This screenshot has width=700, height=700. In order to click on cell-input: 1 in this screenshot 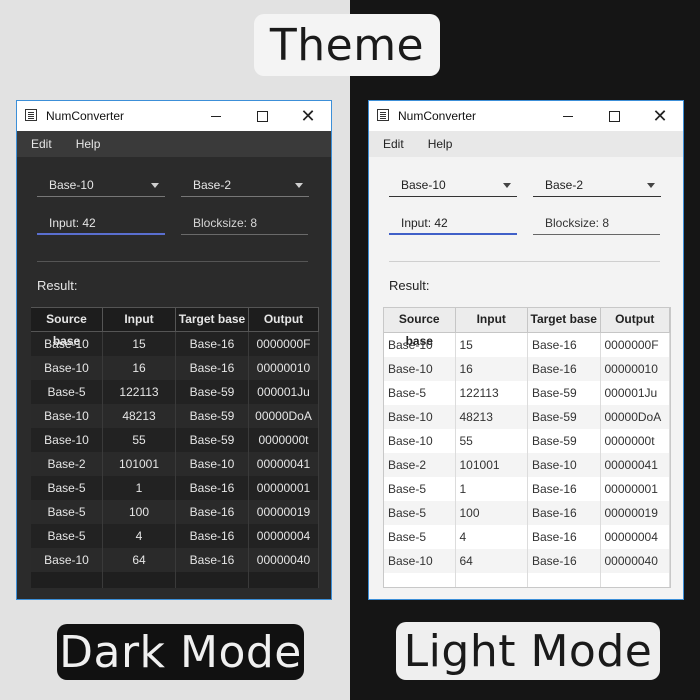, I will do `click(139, 488)`.